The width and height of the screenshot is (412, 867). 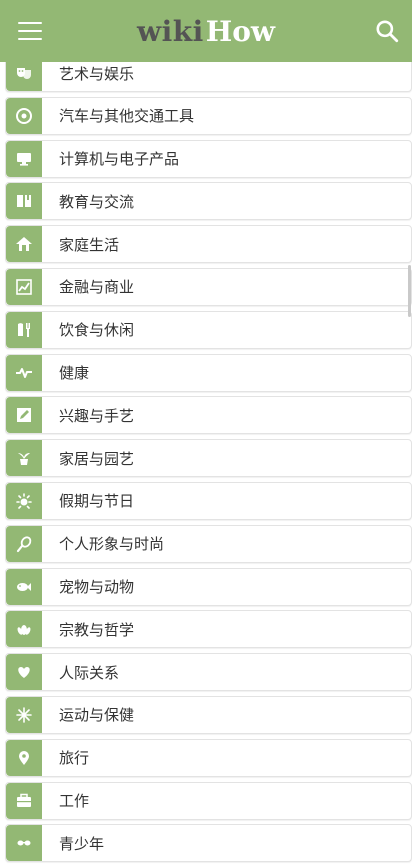 I want to click on sunglasses-icon, so click(x=24, y=843).